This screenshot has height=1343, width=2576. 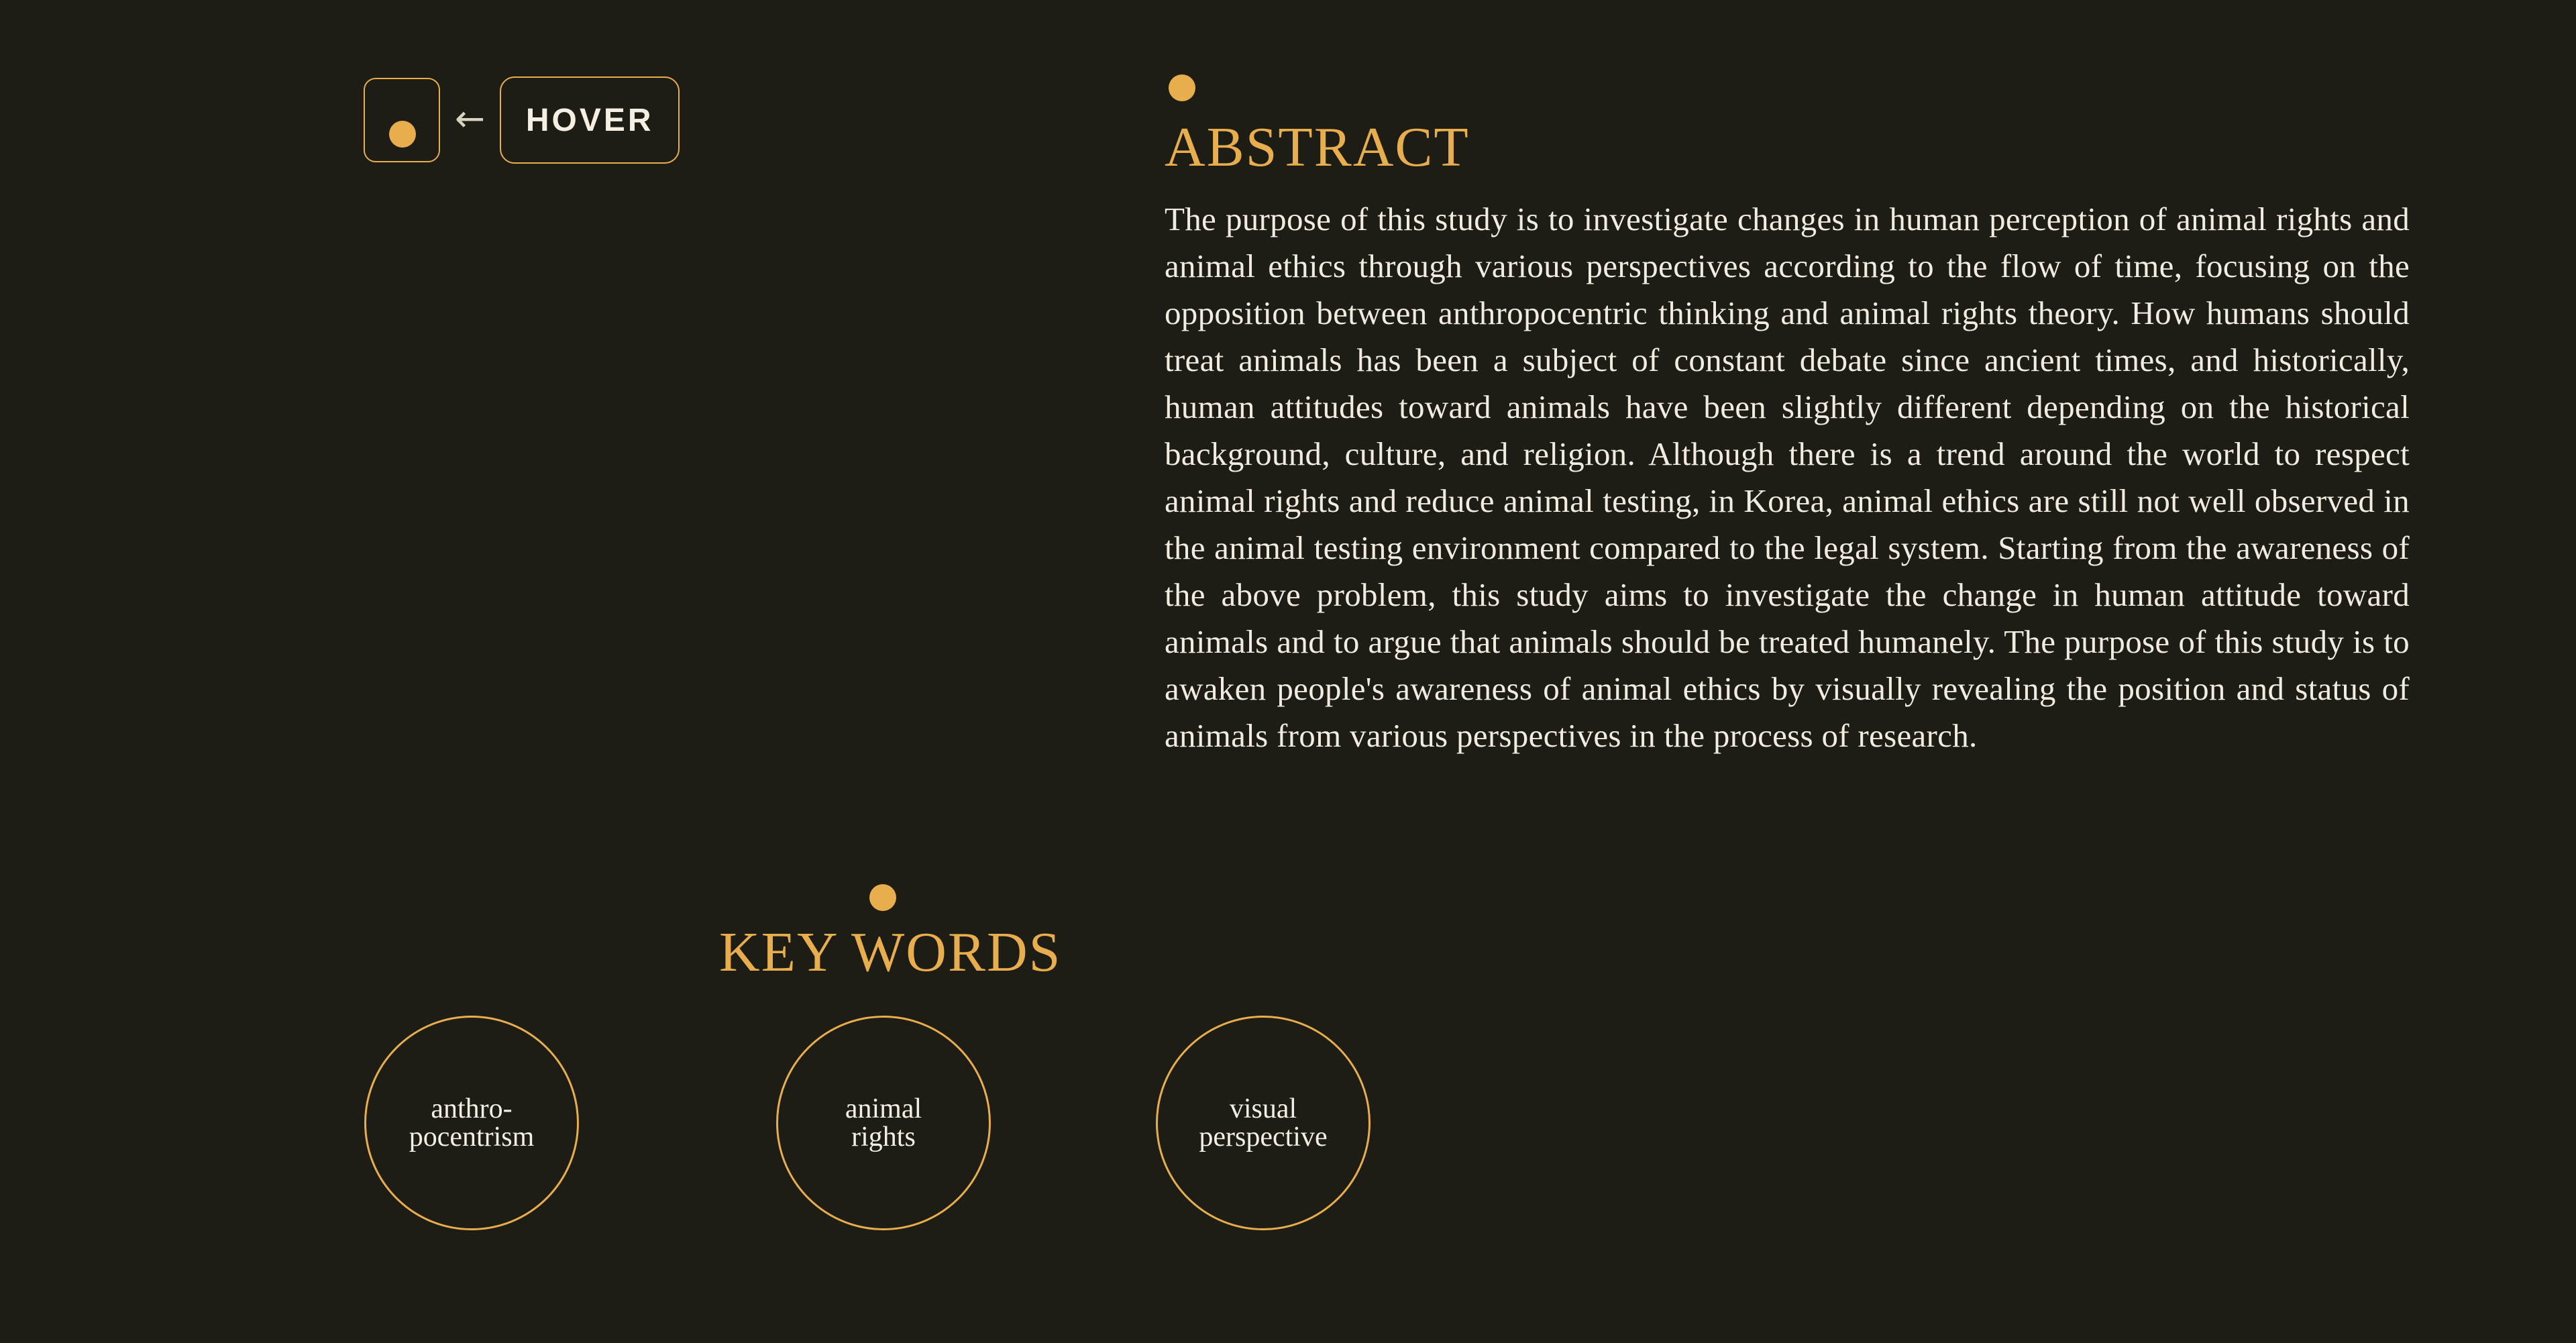 What do you see at coordinates (1317, 147) in the screenshot?
I see `abstract-heading: ABSTRACT` at bounding box center [1317, 147].